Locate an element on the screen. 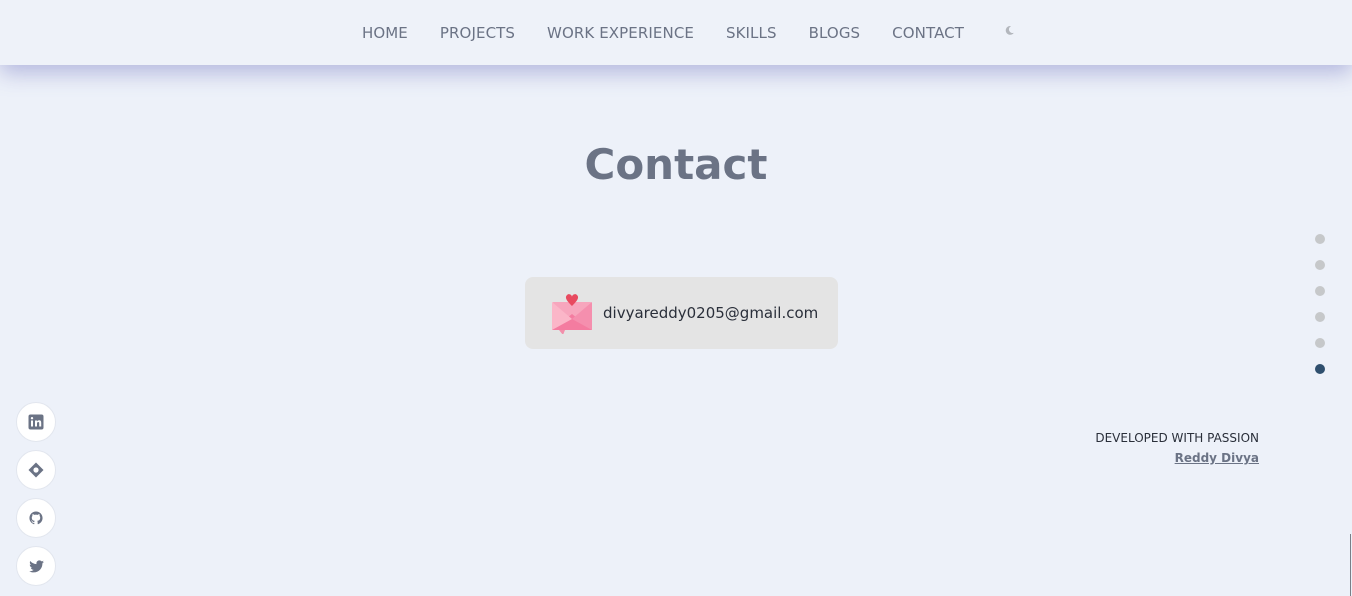 This screenshot has height=596, width=1352. email-address: divyareddy0205@gmail.com is located at coordinates (711, 313).